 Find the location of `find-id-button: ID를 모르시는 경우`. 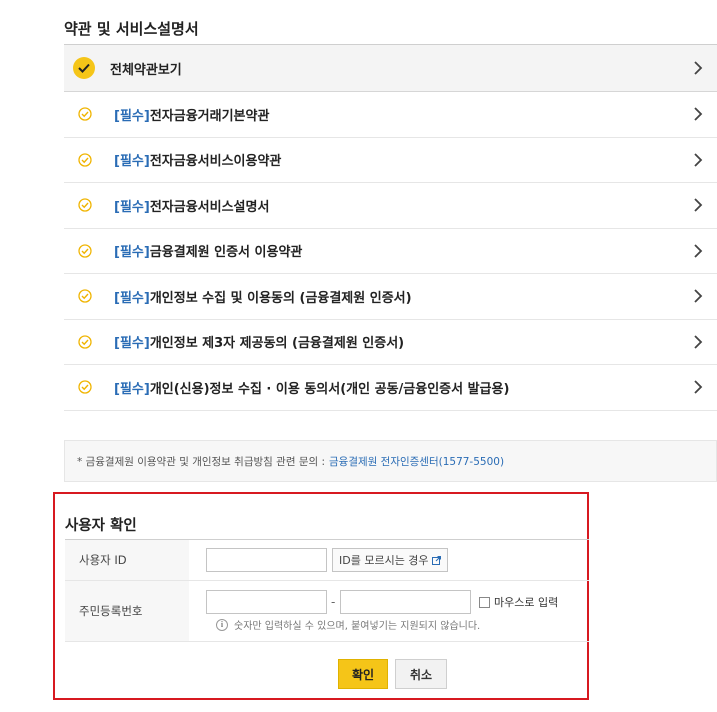

find-id-button: ID를 모르시는 경우 is located at coordinates (390, 560).